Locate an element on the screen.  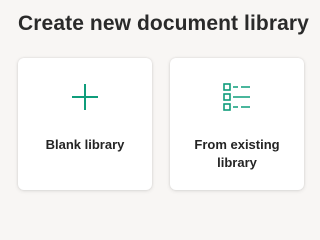
plus-icon is located at coordinates (85, 97).